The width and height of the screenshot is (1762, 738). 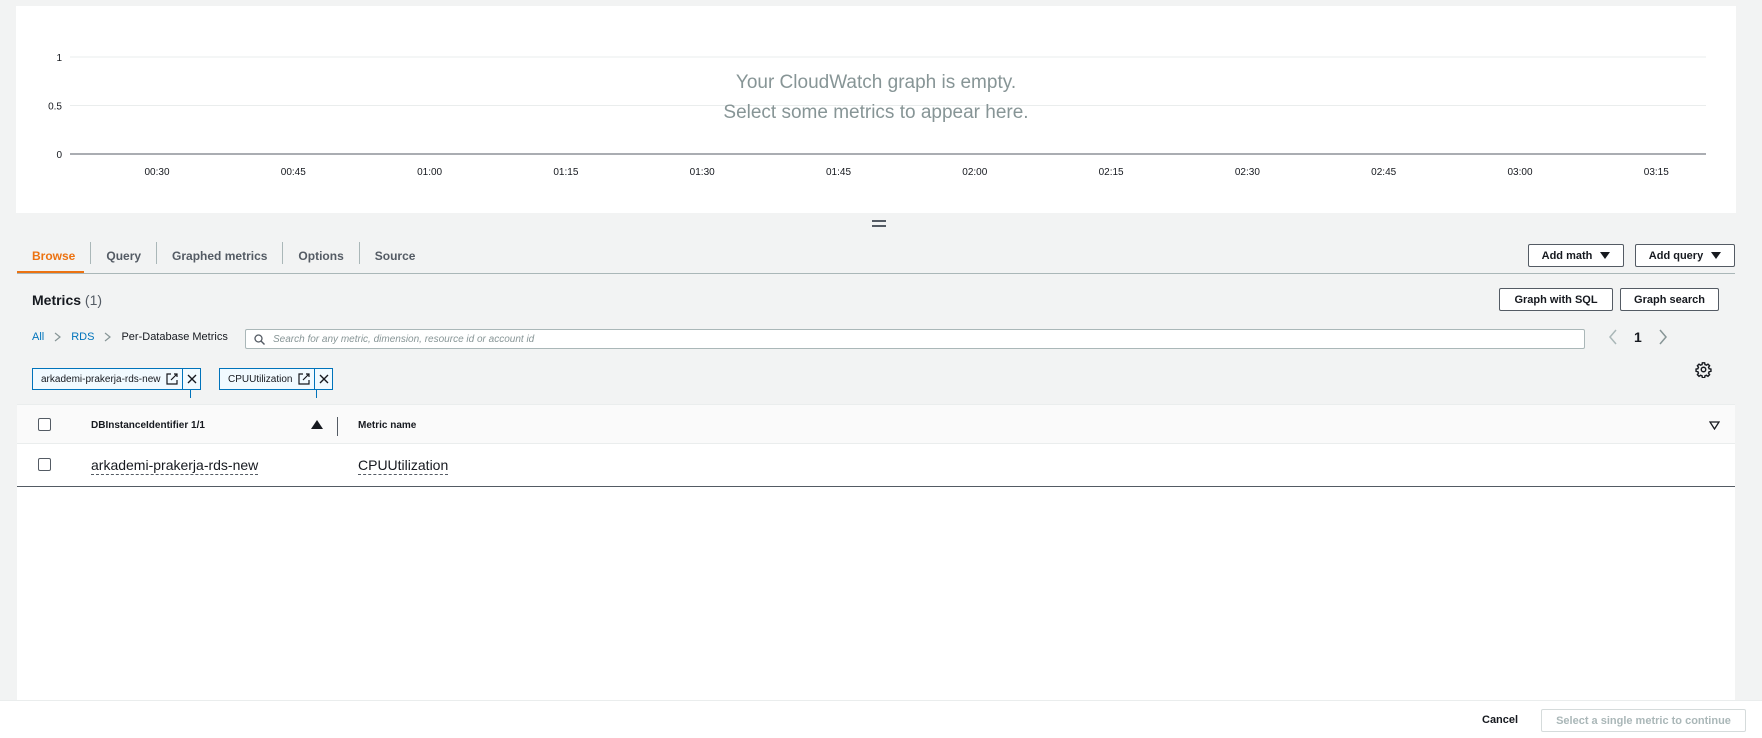 I want to click on table-row: arkademi-prakerja-rds-new CPUUtilization, so click(x=876, y=465).